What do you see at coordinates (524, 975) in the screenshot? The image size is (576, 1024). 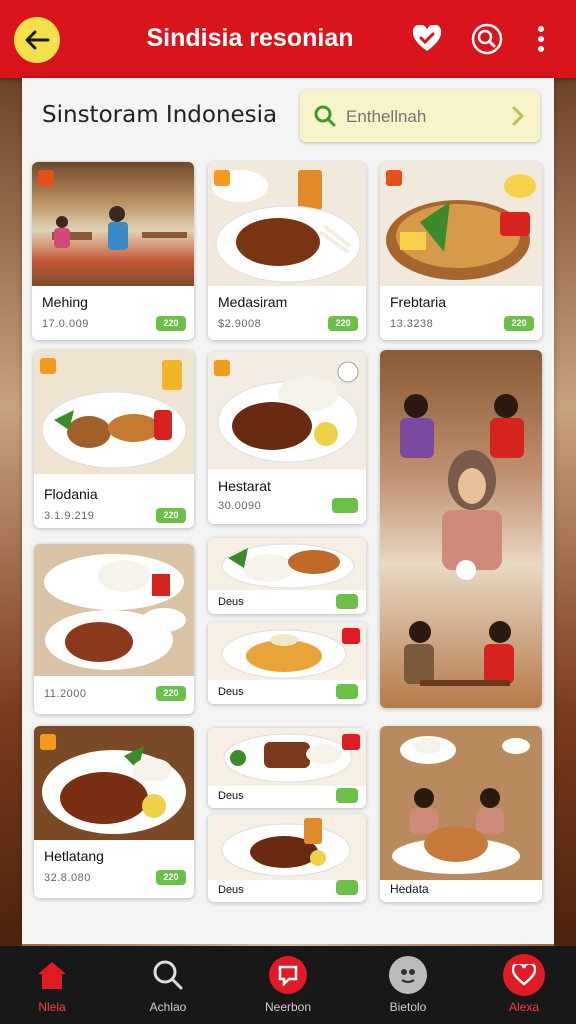 I see `heart-icon` at bounding box center [524, 975].